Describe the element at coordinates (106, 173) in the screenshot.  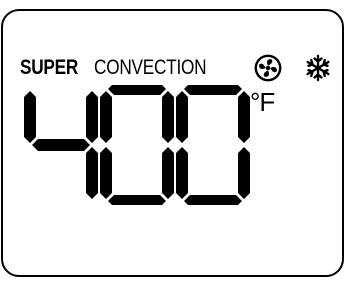
I see `digit-2-segment-e` at that location.